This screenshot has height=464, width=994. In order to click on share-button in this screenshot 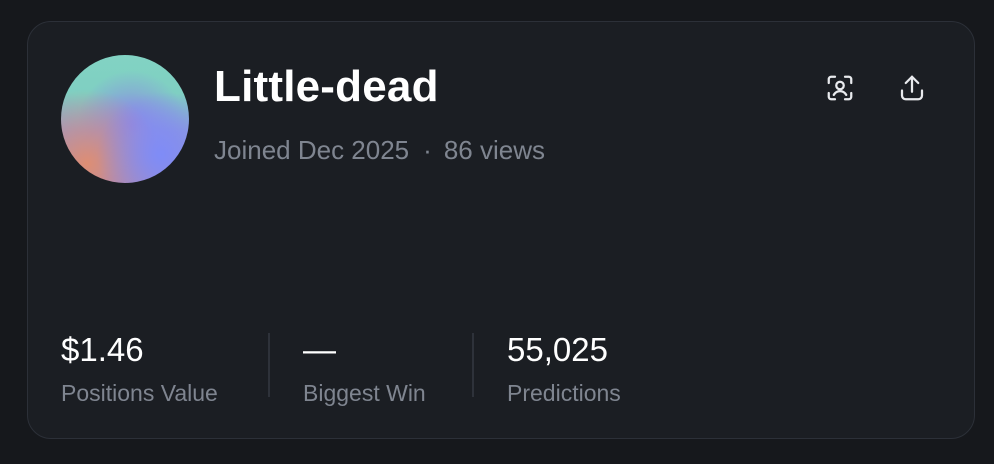, I will do `click(912, 88)`.